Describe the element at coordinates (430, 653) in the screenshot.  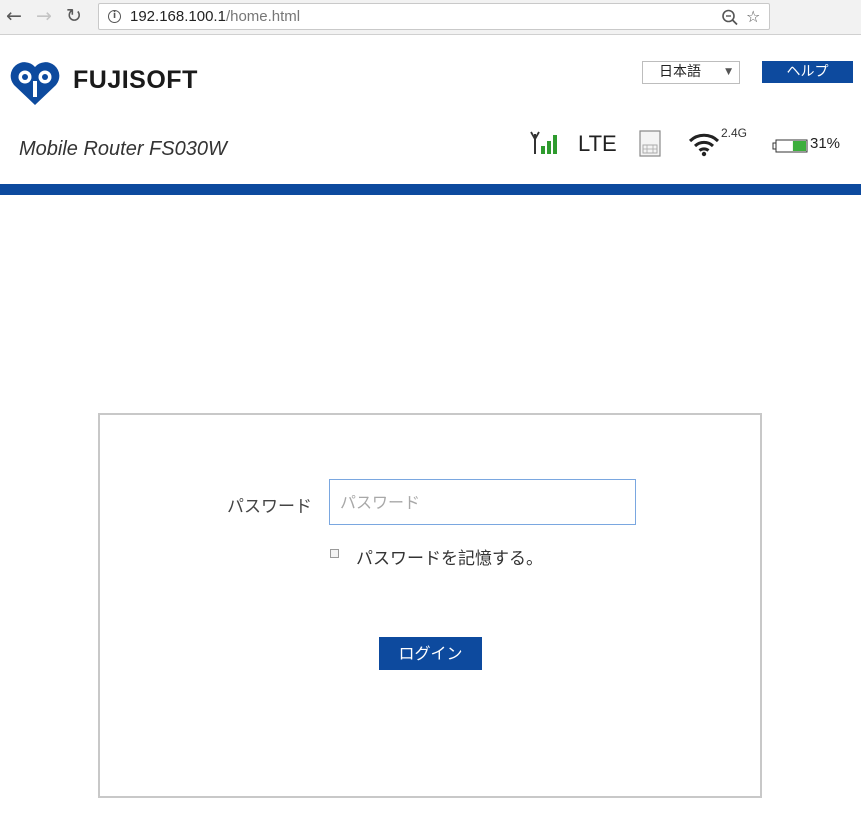
I see `login-button: ログイン` at that location.